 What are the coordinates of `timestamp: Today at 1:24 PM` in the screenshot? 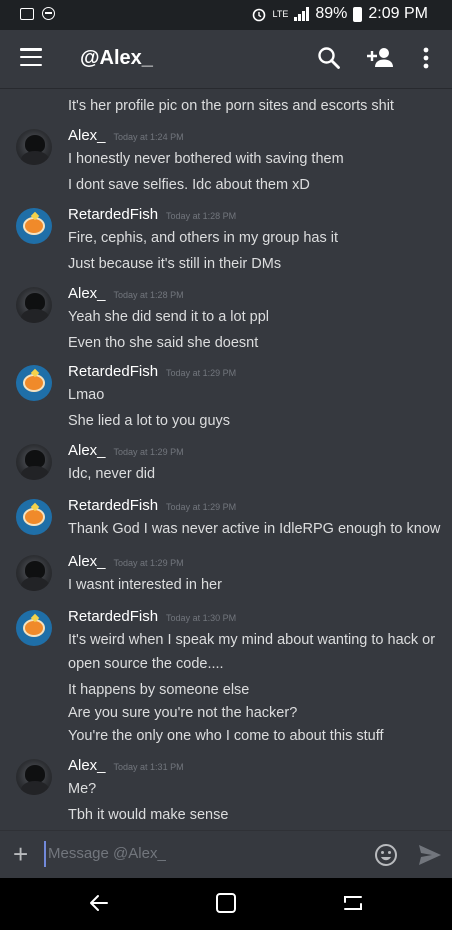 It's located at (148, 137).